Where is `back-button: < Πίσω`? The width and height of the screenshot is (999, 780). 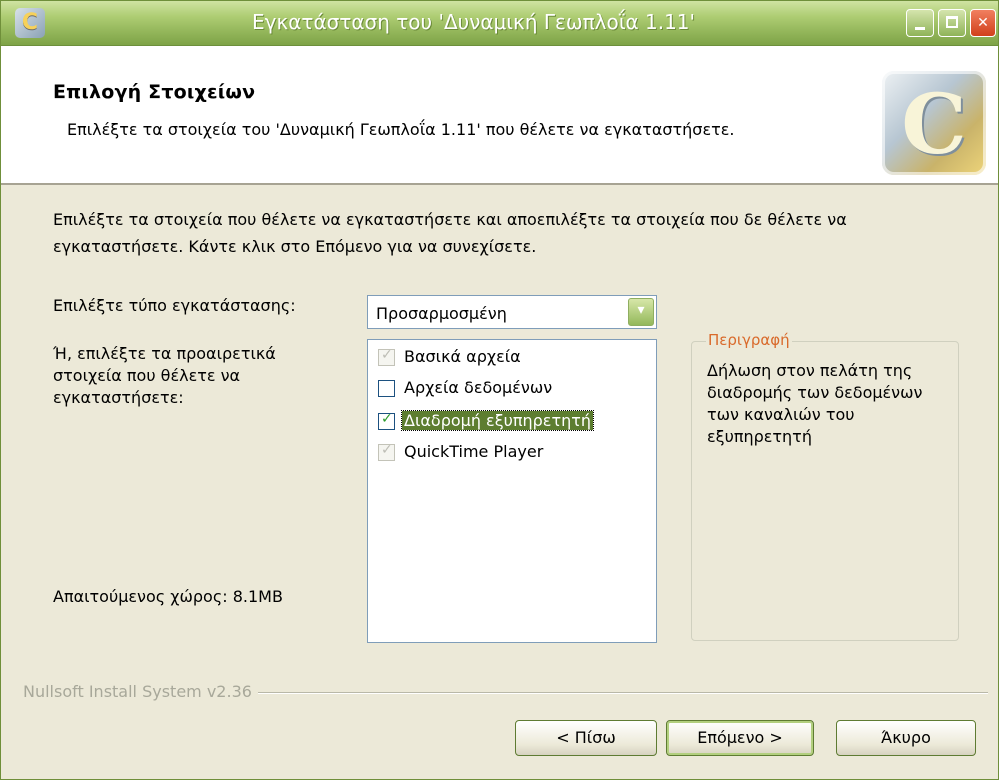
back-button: < Πίσω is located at coordinates (586, 738).